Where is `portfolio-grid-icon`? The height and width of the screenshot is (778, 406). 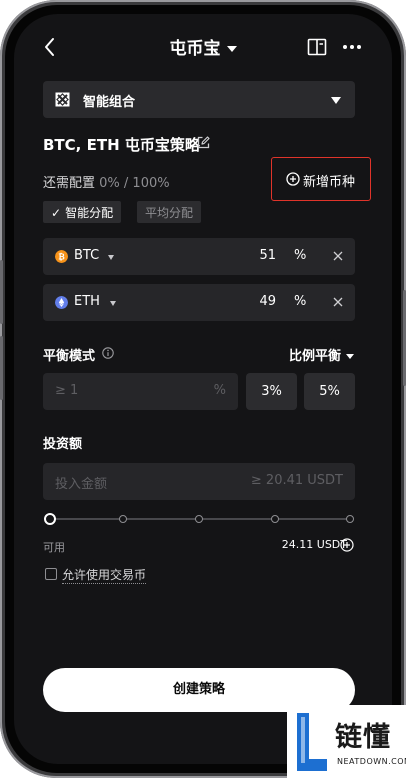 portfolio-grid-icon is located at coordinates (62, 99).